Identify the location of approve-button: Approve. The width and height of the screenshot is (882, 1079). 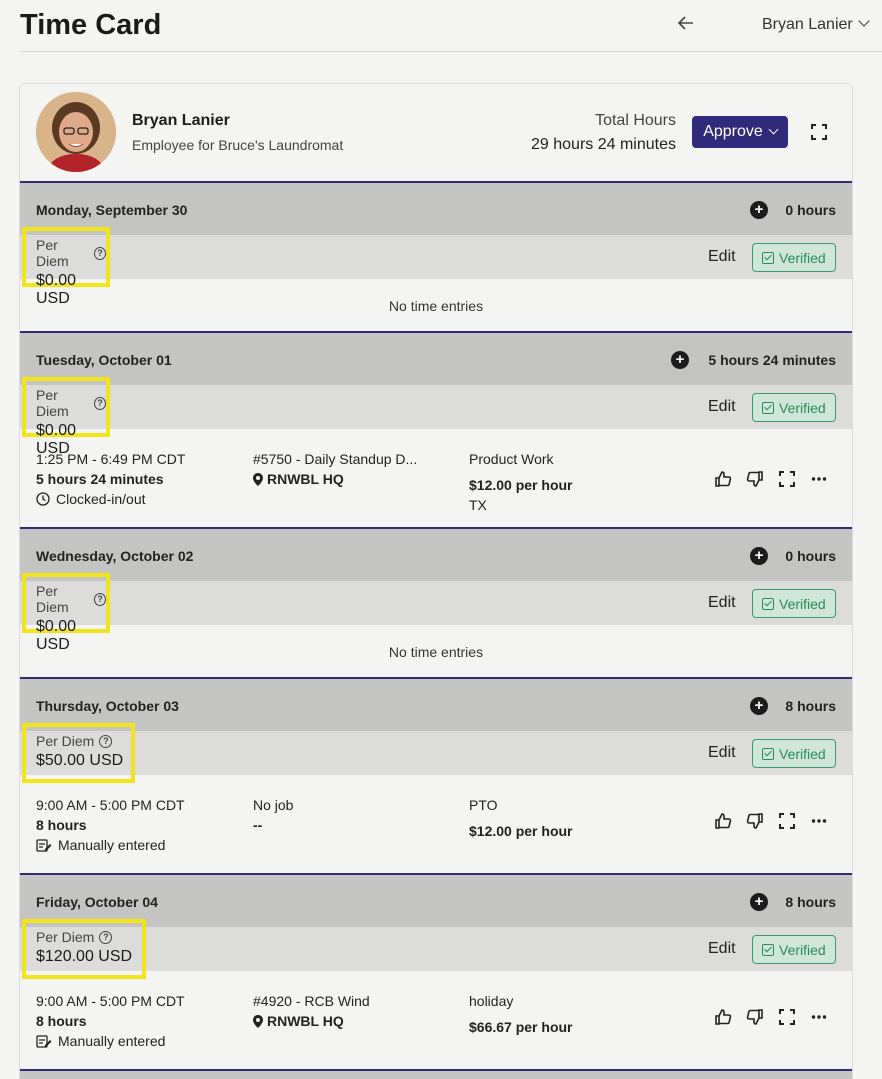
(740, 132).